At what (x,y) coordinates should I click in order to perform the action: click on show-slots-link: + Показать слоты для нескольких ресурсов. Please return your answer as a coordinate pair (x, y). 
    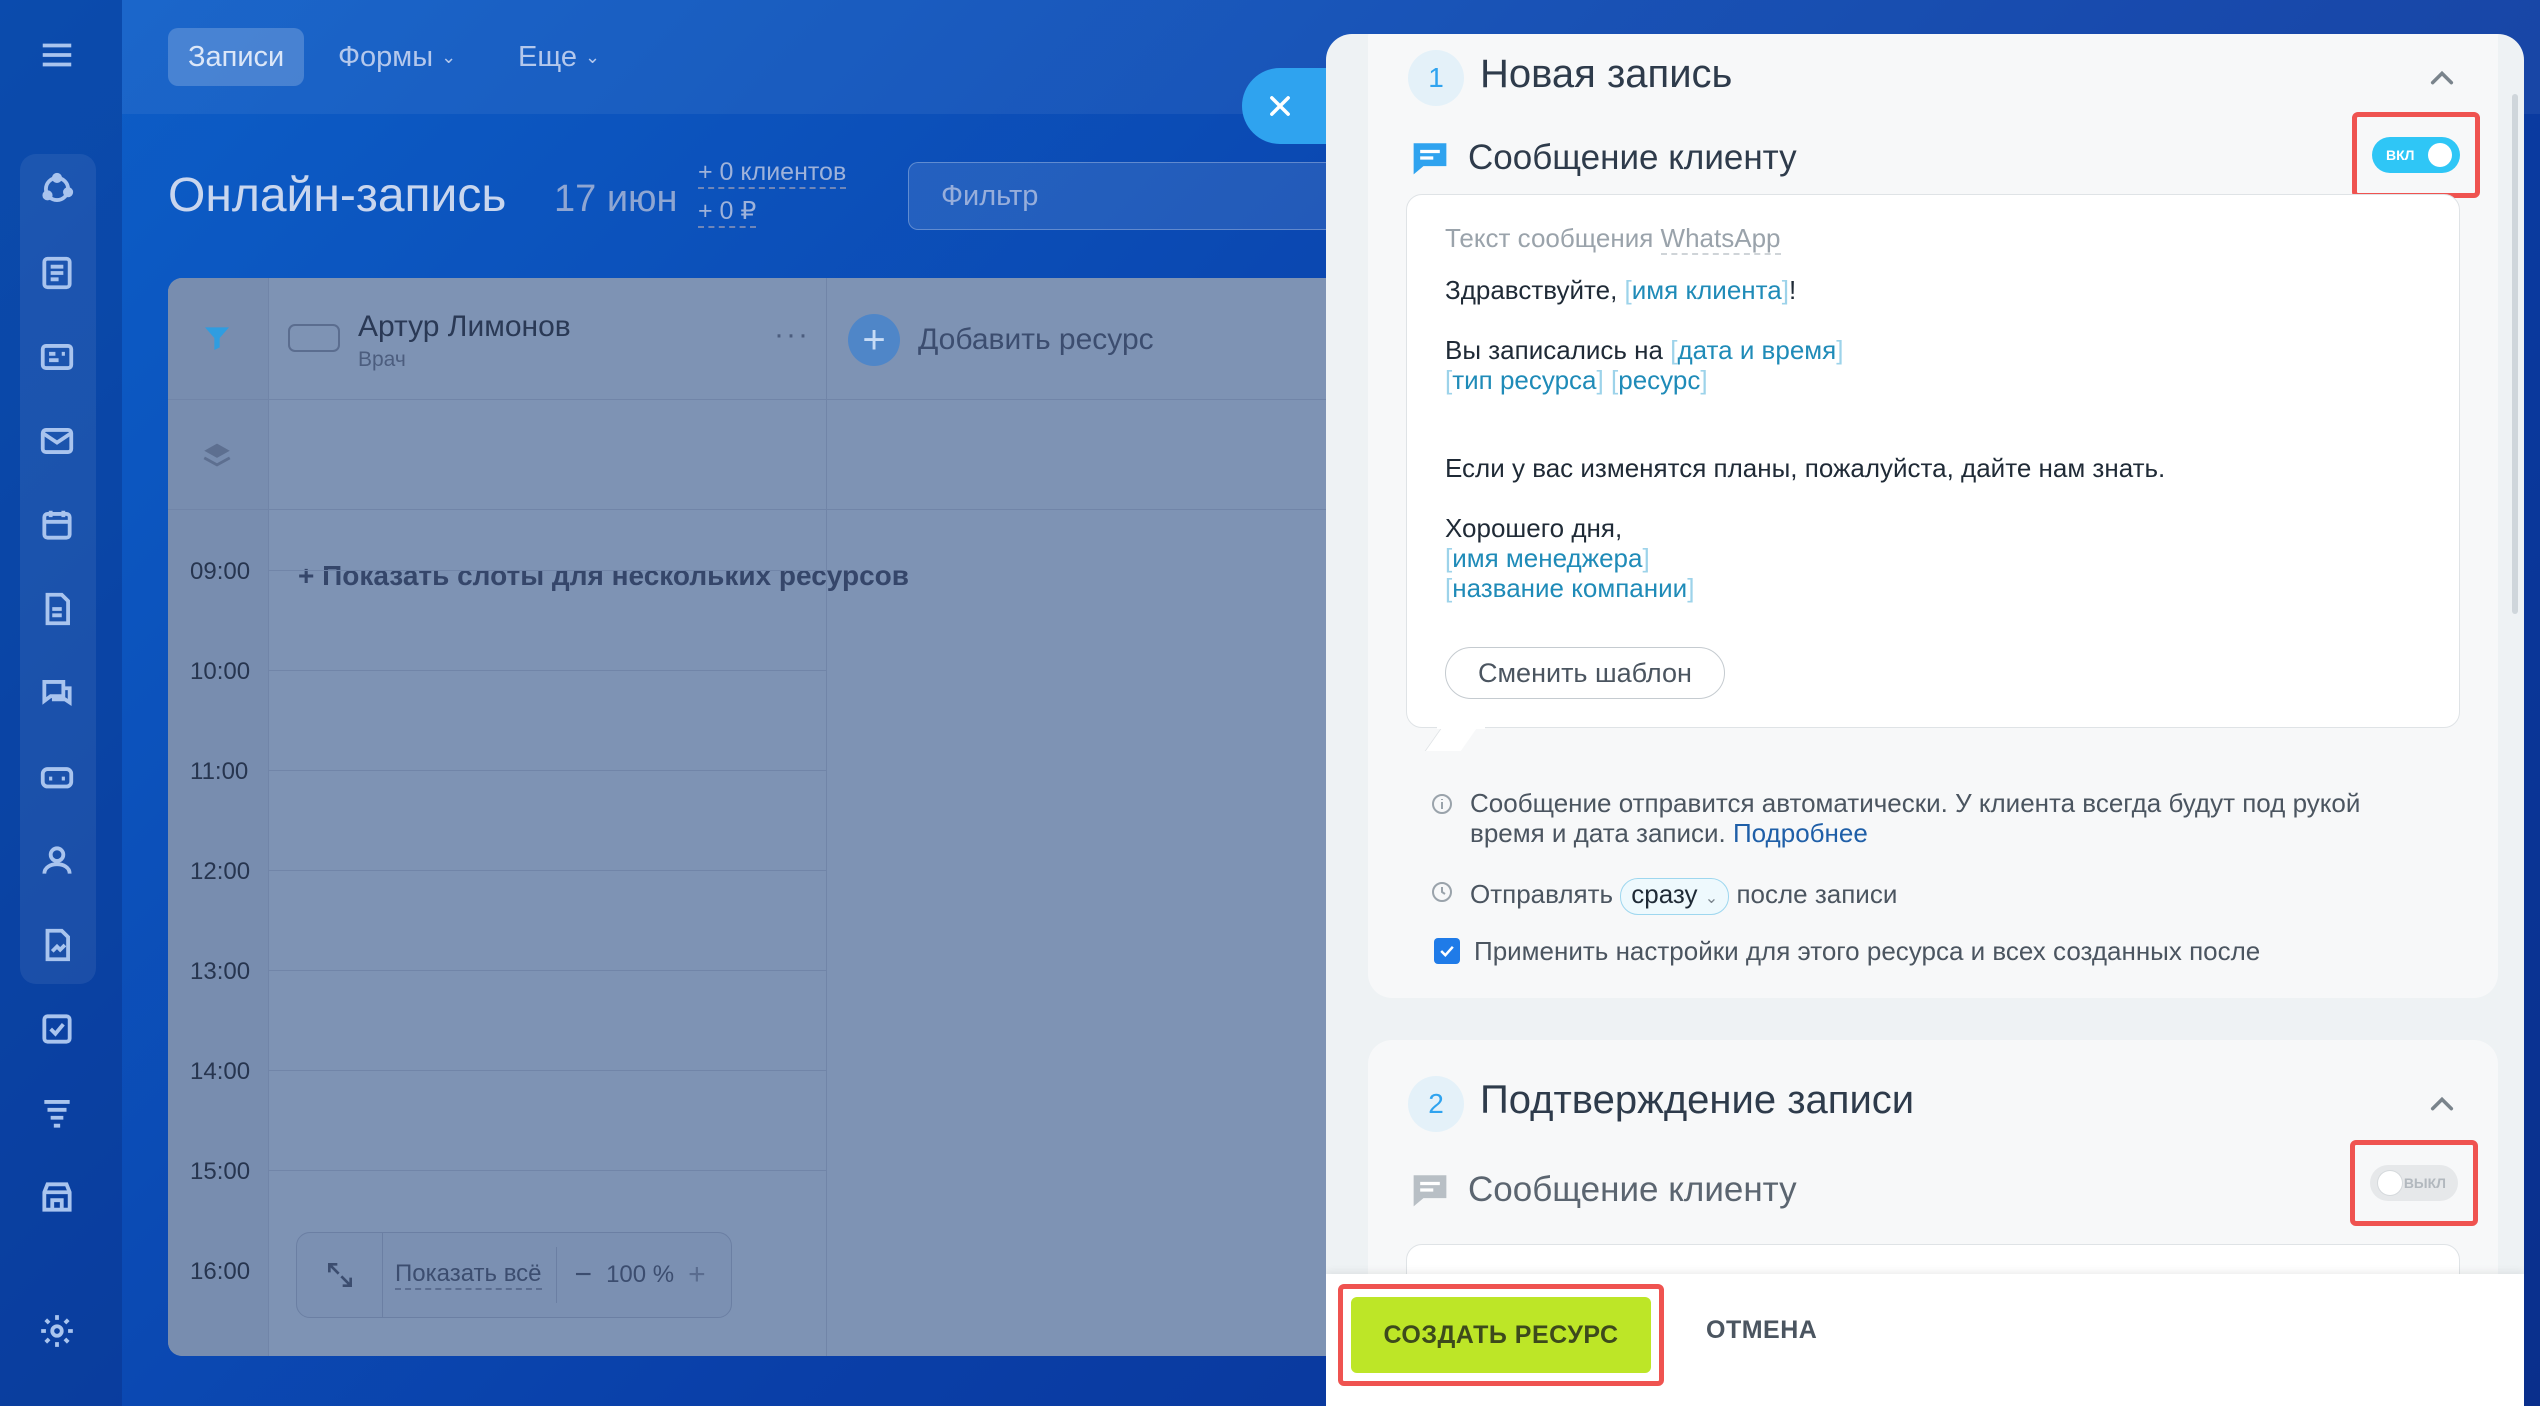
    Looking at the image, I should click on (603, 576).